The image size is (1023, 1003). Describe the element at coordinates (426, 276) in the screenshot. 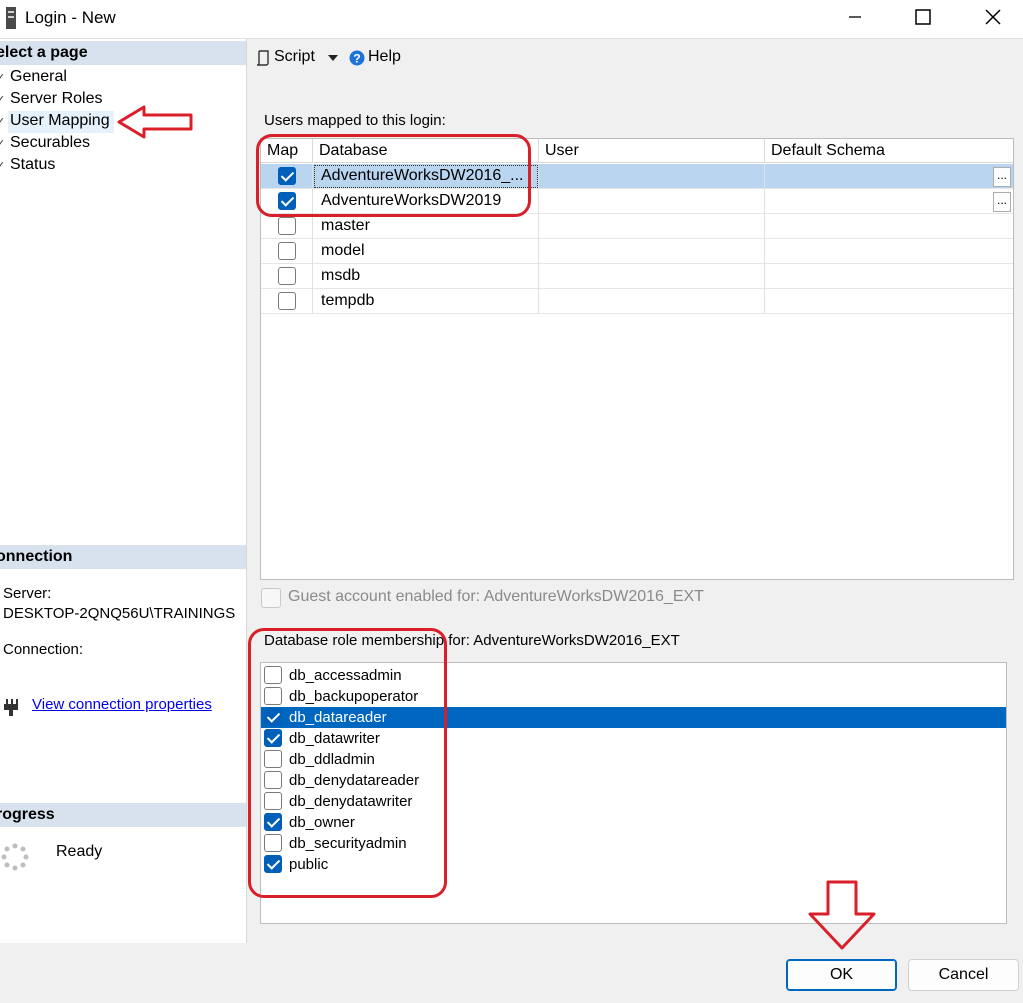

I see `database-cell: msdb` at that location.